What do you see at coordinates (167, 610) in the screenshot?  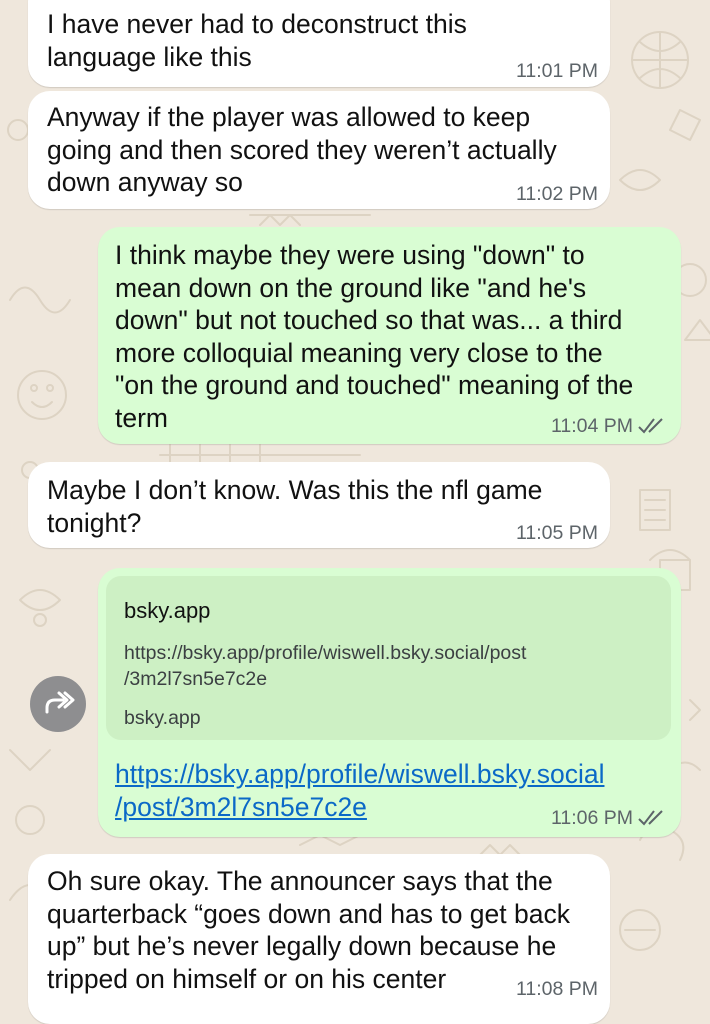 I see `link-preview-title: bsky.app` at bounding box center [167, 610].